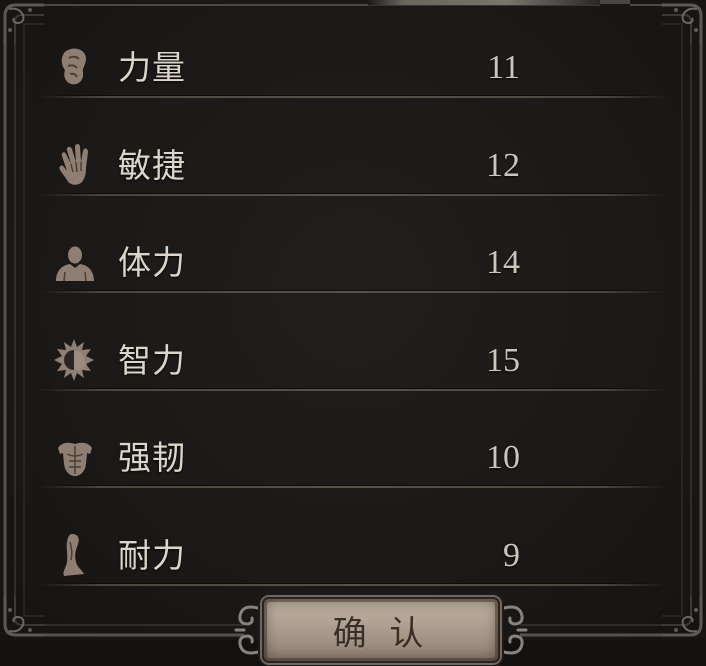 The width and height of the screenshot is (706, 666). What do you see at coordinates (353, 245) in the screenshot?
I see `attribute-row-constitution: 体力 14` at bounding box center [353, 245].